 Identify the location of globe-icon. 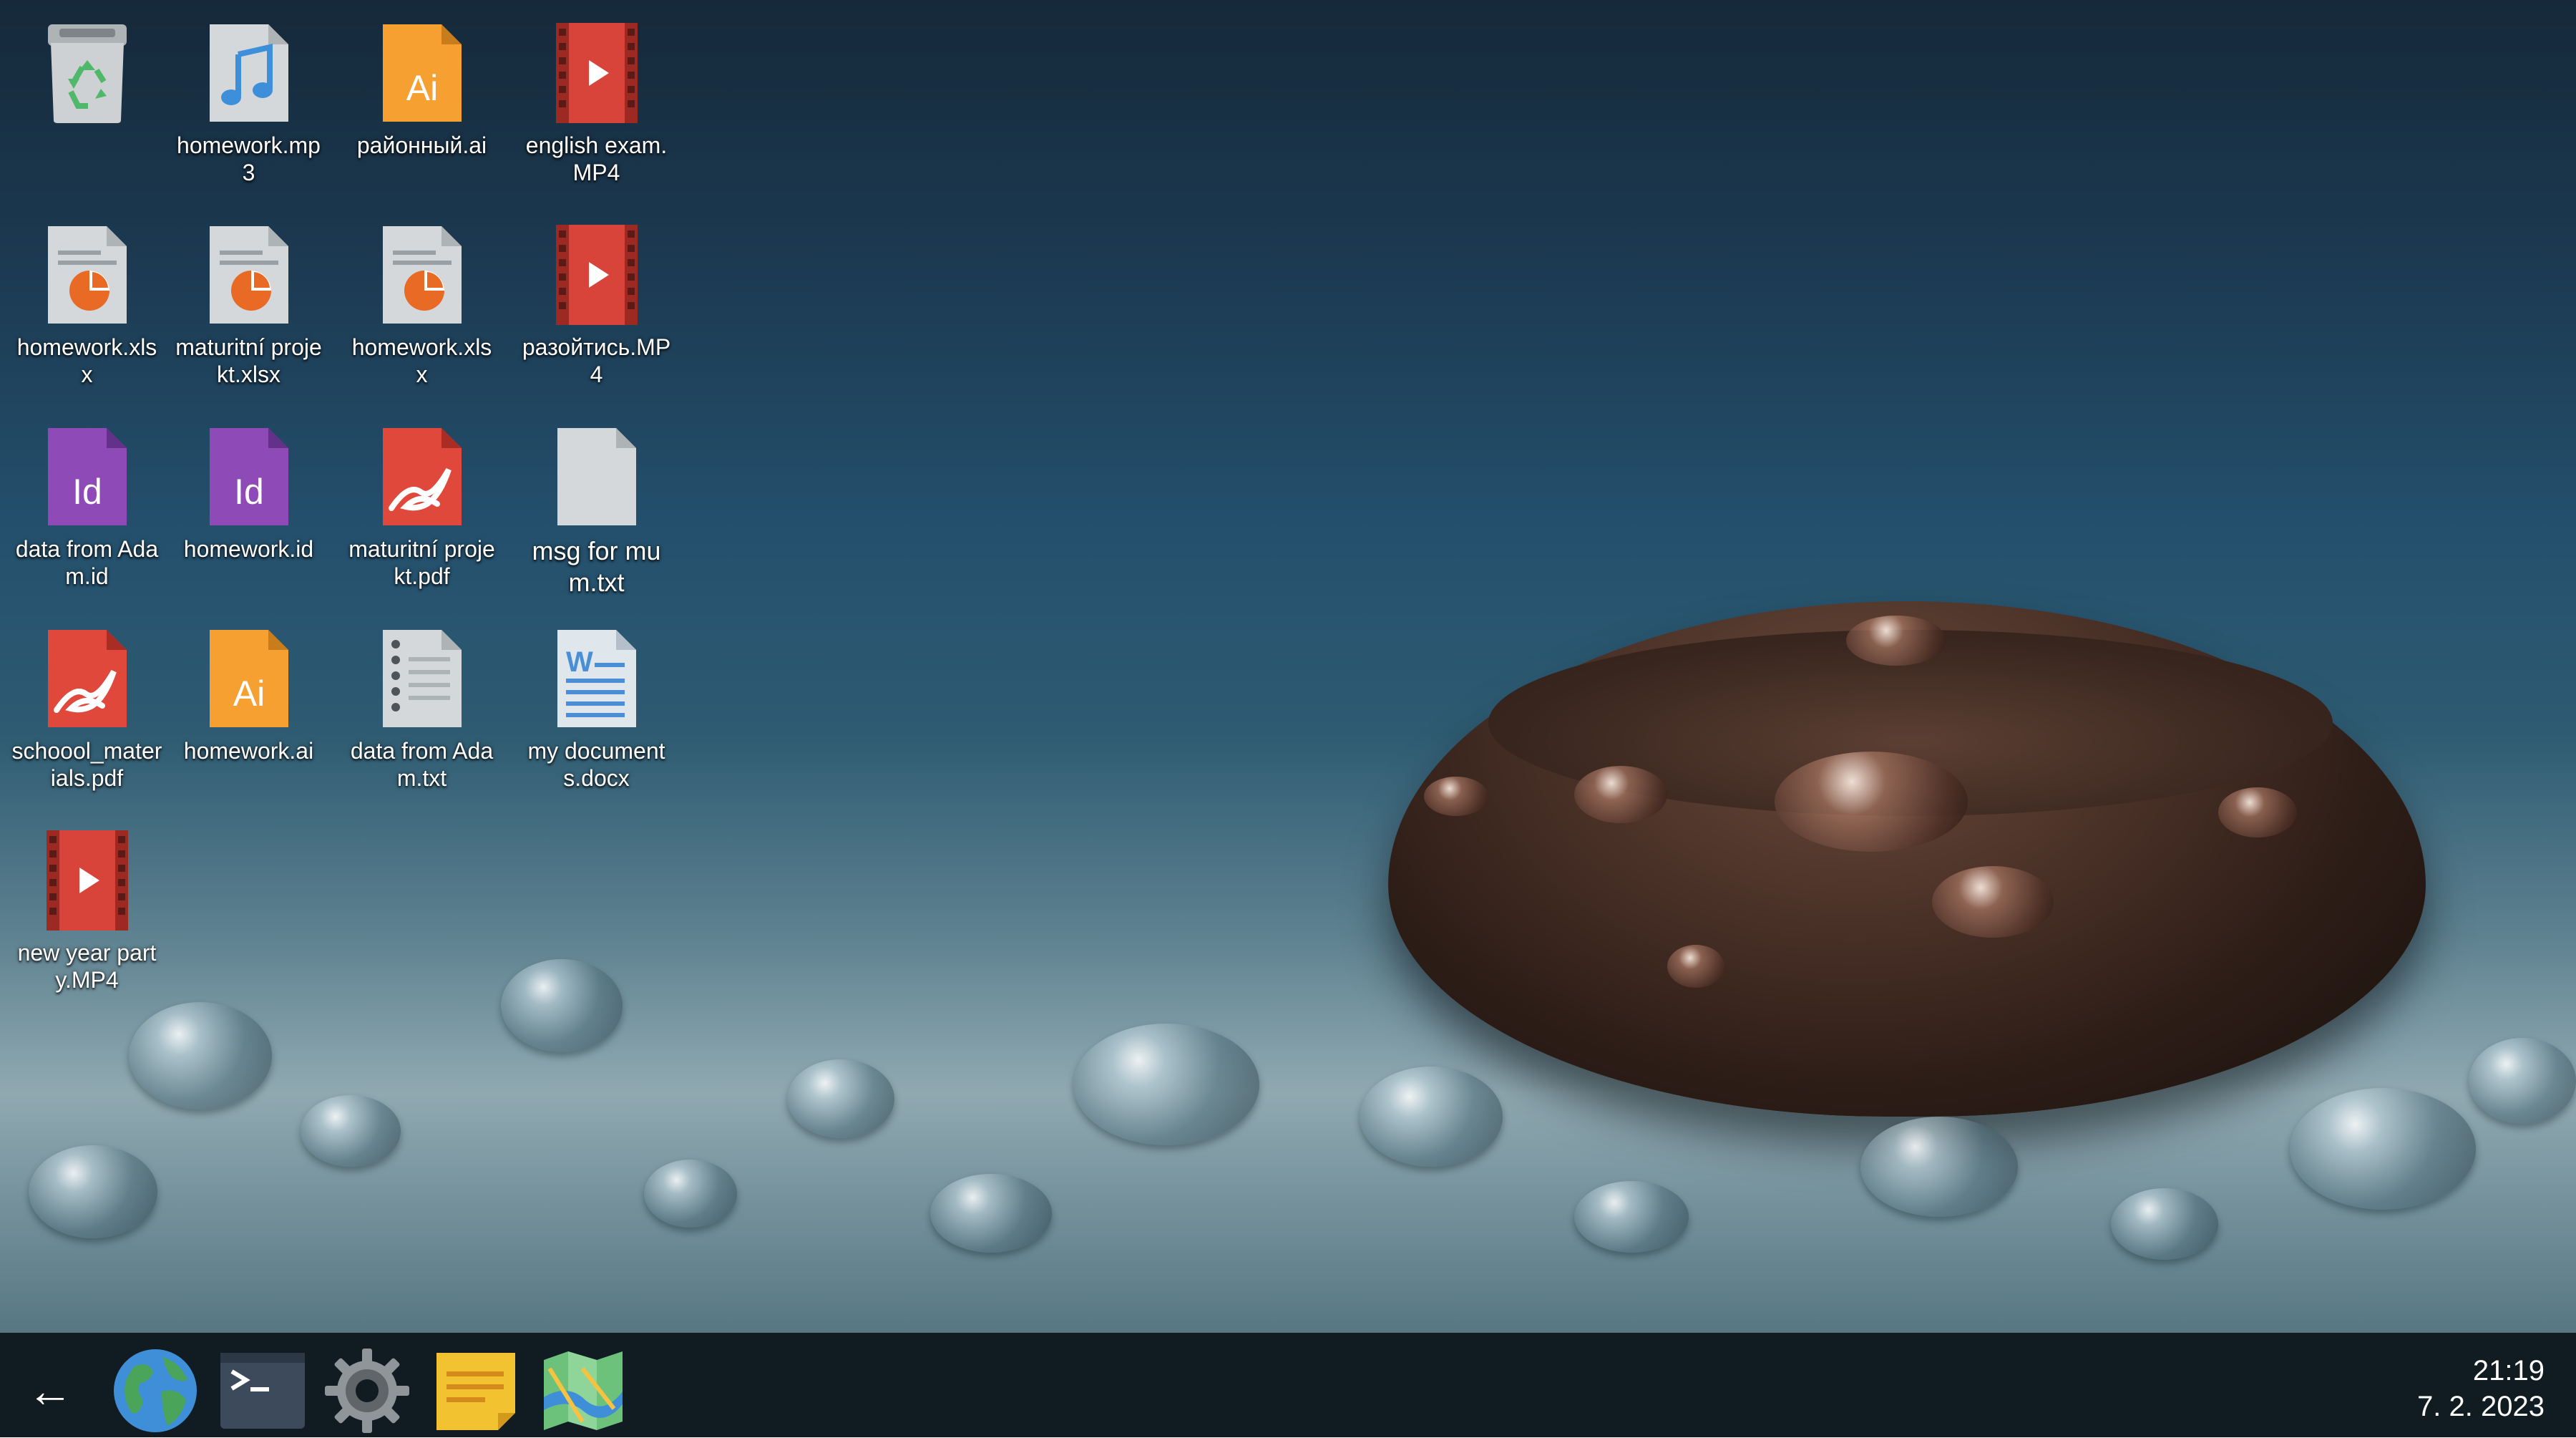
(155, 1390).